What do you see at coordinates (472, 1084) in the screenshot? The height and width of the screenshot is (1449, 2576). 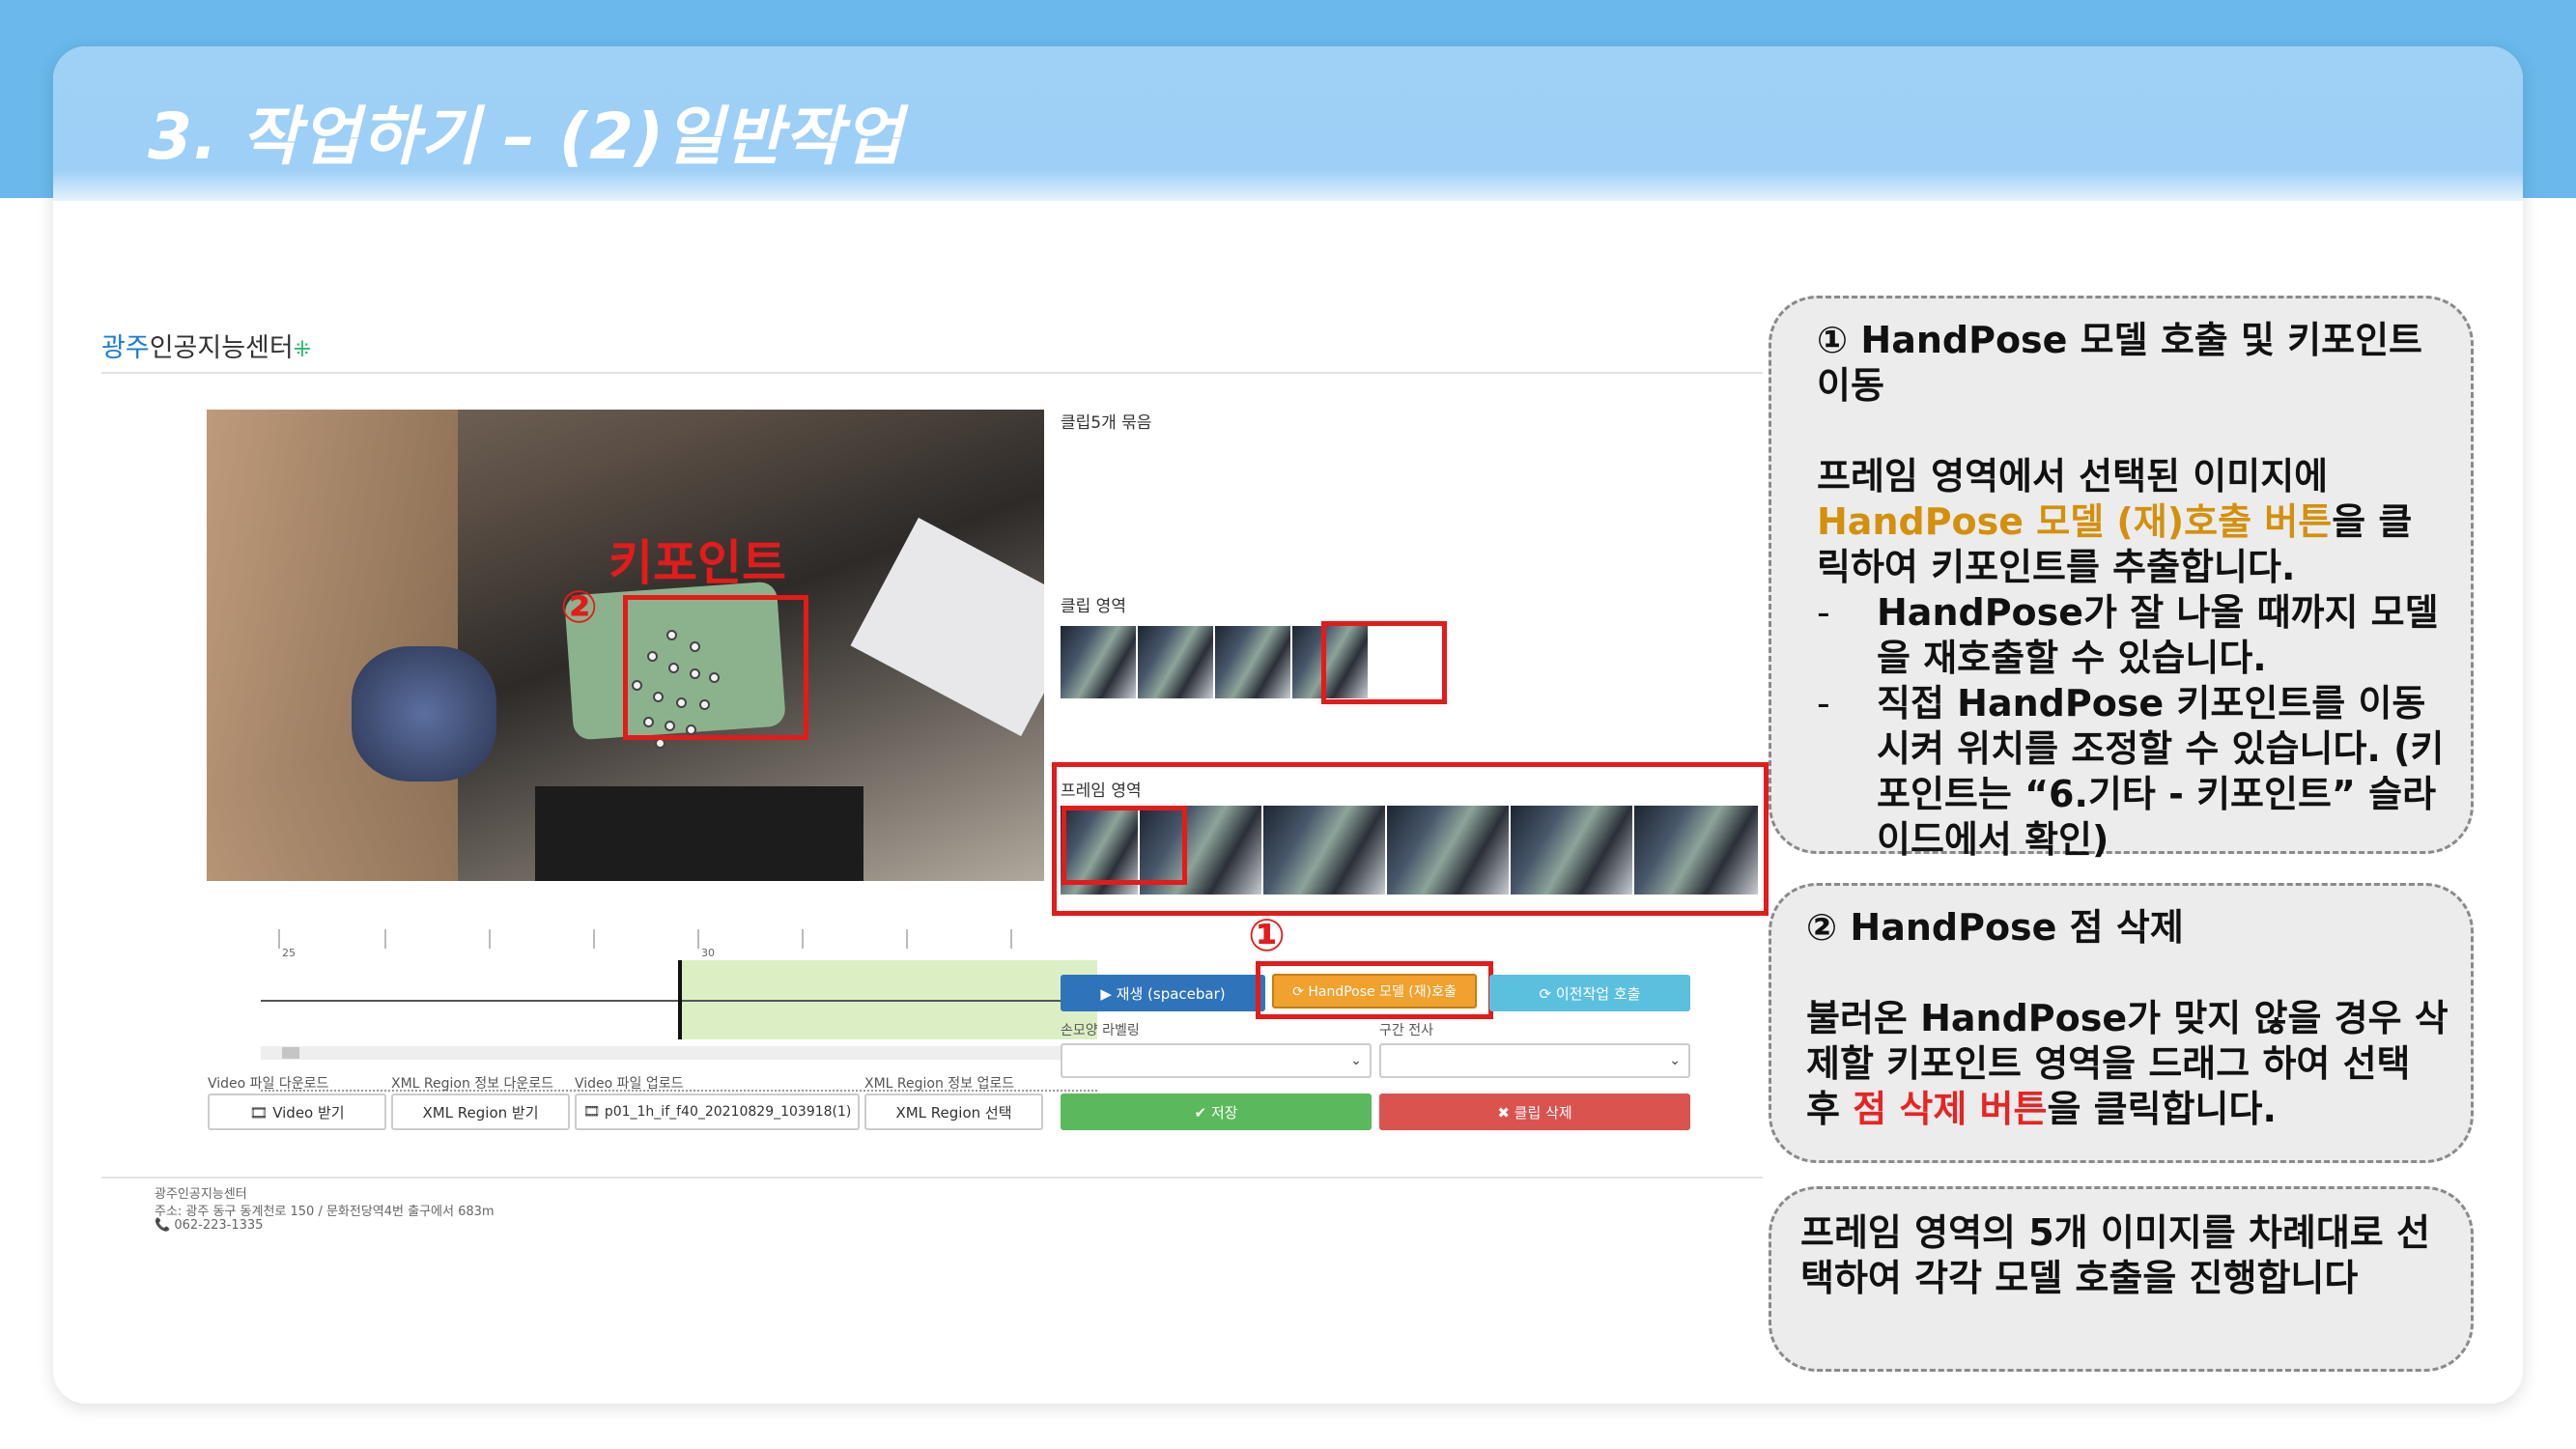 I see `xml-download-label: XML Region 정보 다운로드` at bounding box center [472, 1084].